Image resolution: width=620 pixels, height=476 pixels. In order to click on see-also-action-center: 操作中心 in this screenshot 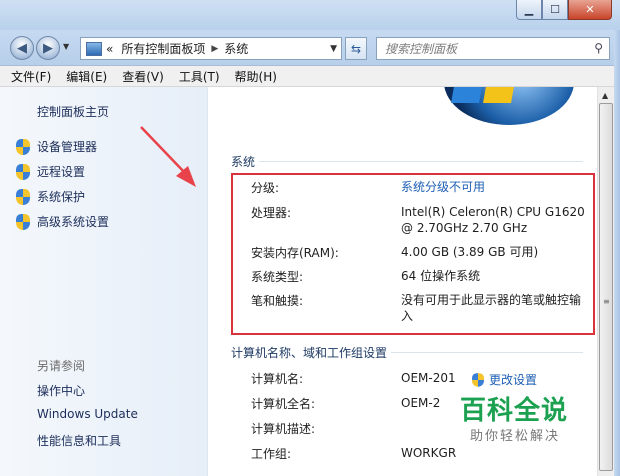, I will do `click(61, 390)`.